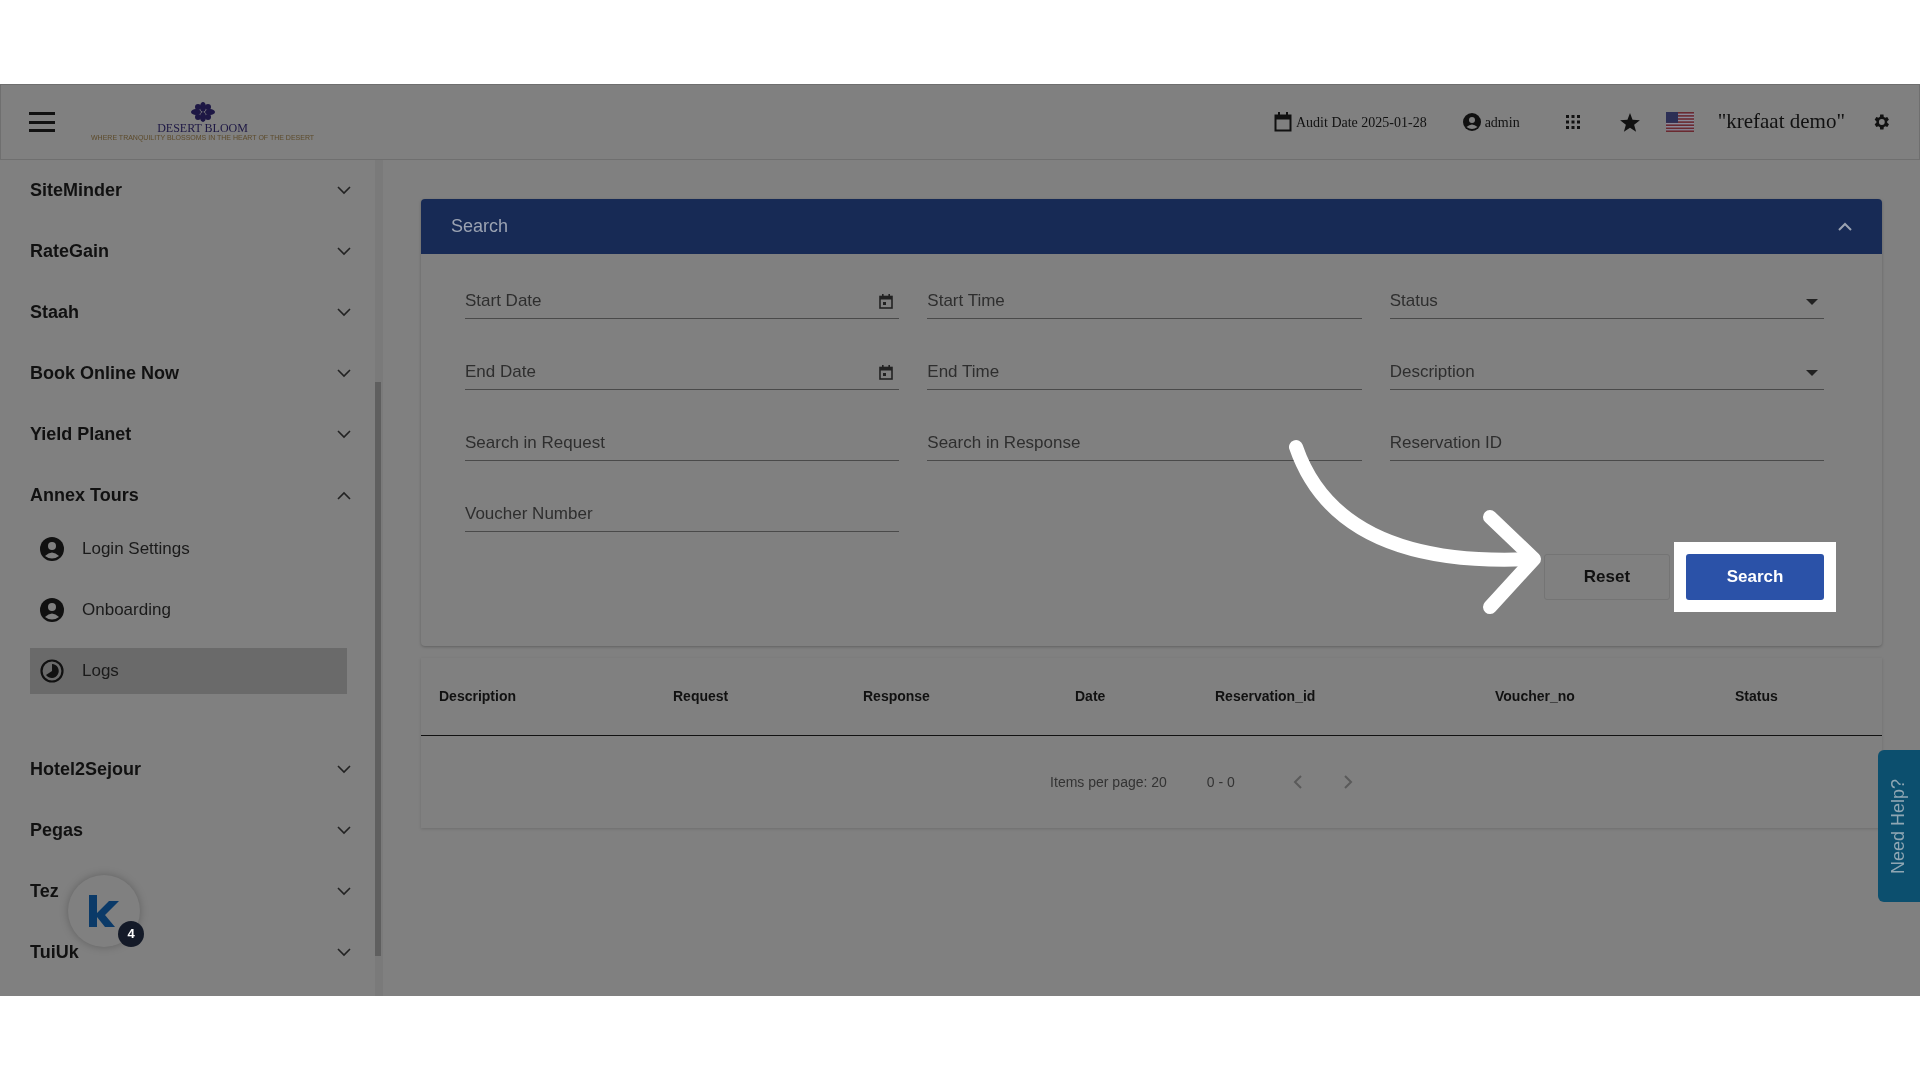 Image resolution: width=1920 pixels, height=1080 pixels. Describe the element at coordinates (1144, 301) in the screenshot. I see `input-field: Start Time` at that location.